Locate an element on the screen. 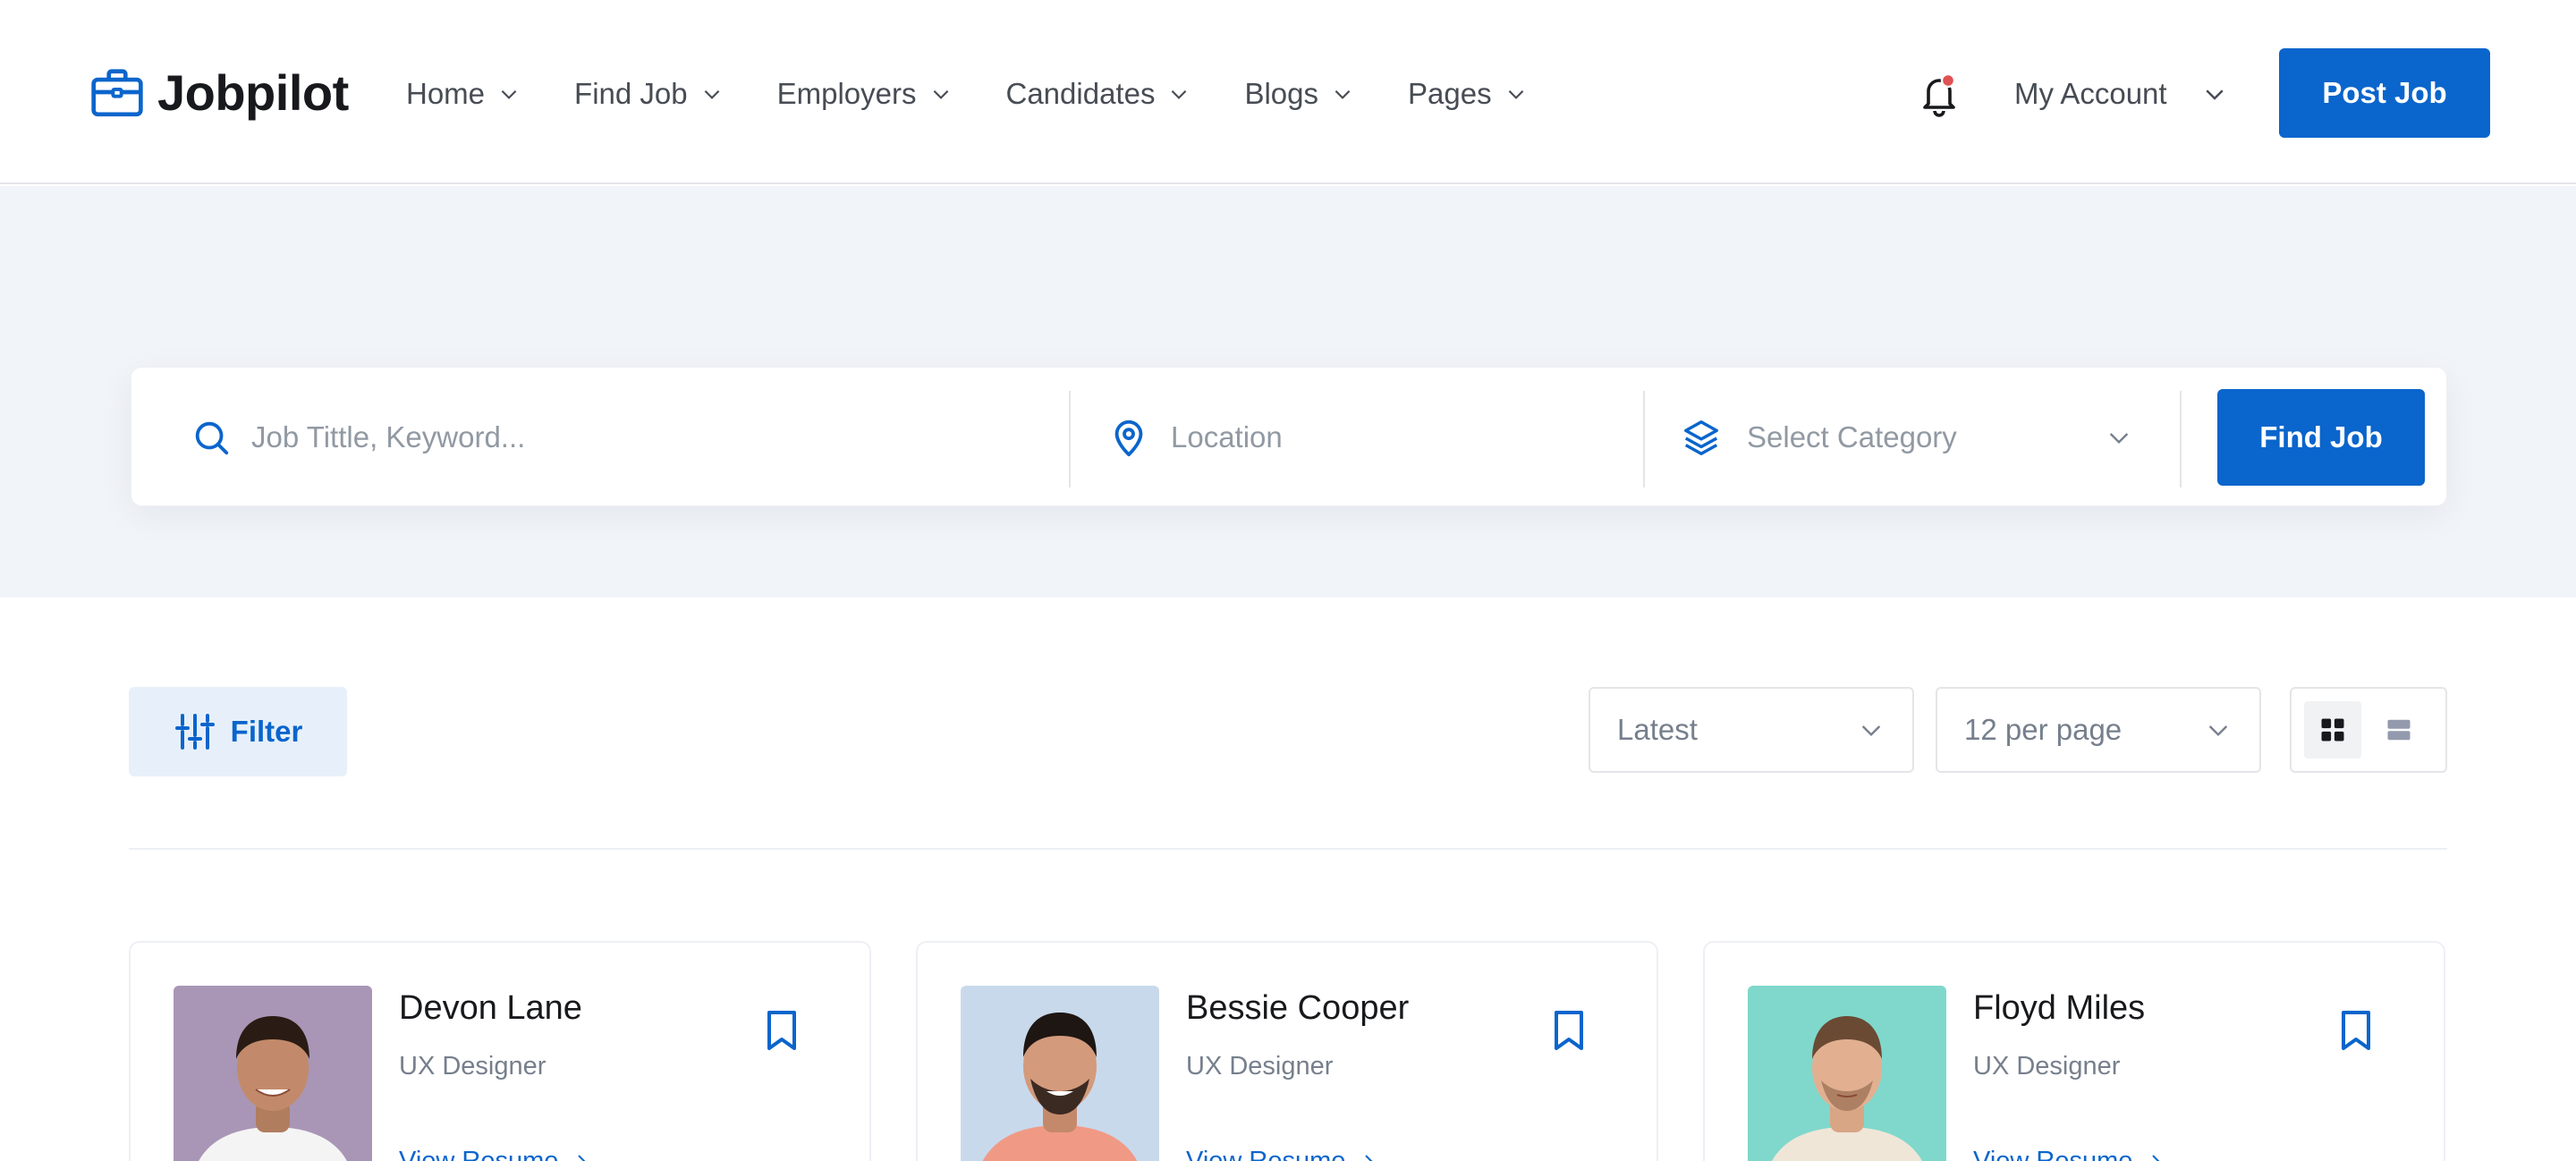  section-divider is located at coordinates (1288, 849).